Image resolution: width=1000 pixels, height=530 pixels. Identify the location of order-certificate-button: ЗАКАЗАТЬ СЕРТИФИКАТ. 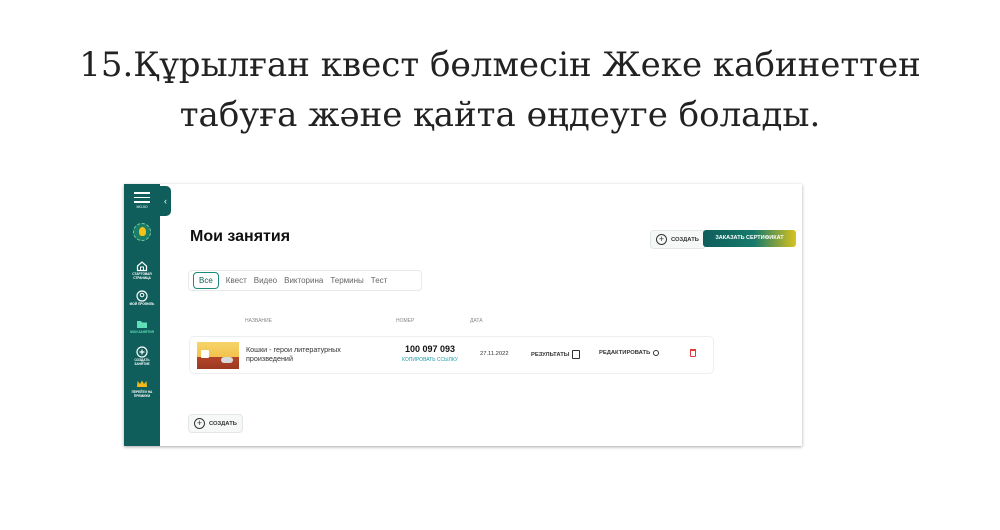
(749, 238).